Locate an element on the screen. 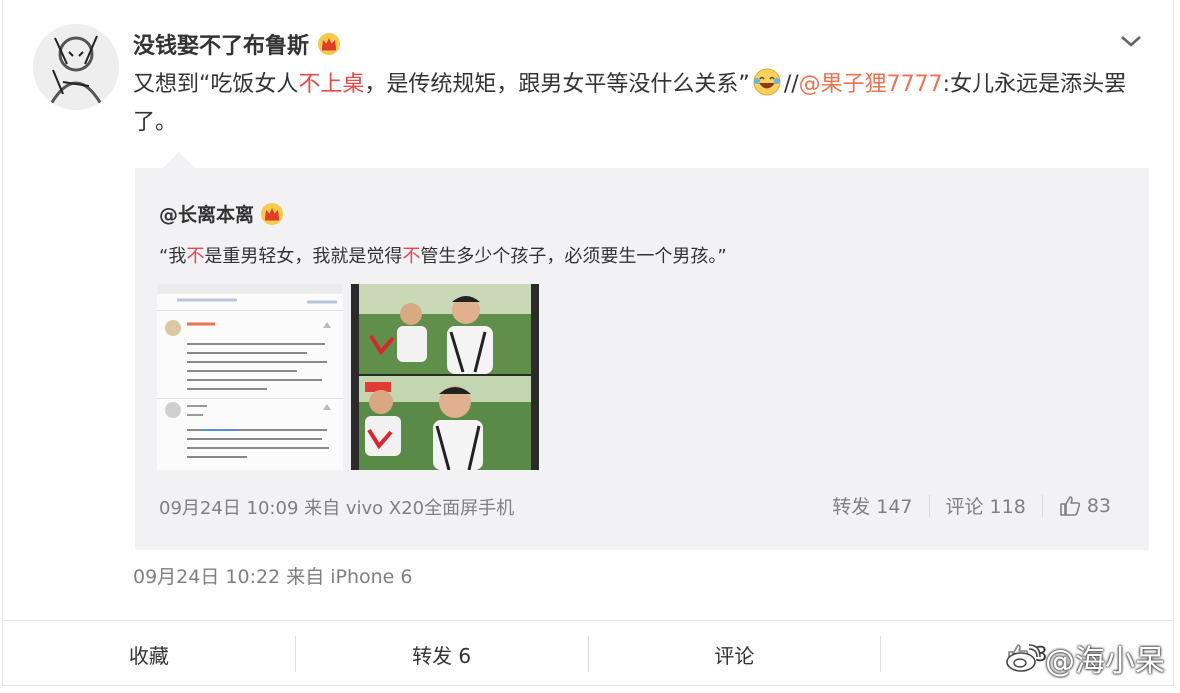 This screenshot has width=1180, height=693. post-text-segment: 又想到“吃饭女人 is located at coordinates (216, 84).